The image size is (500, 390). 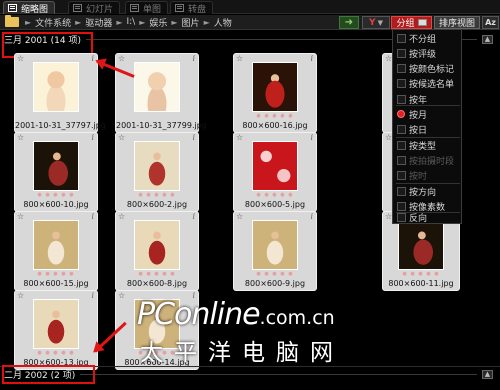 I want to click on menu-item-label: 按方向, so click(x=423, y=193).